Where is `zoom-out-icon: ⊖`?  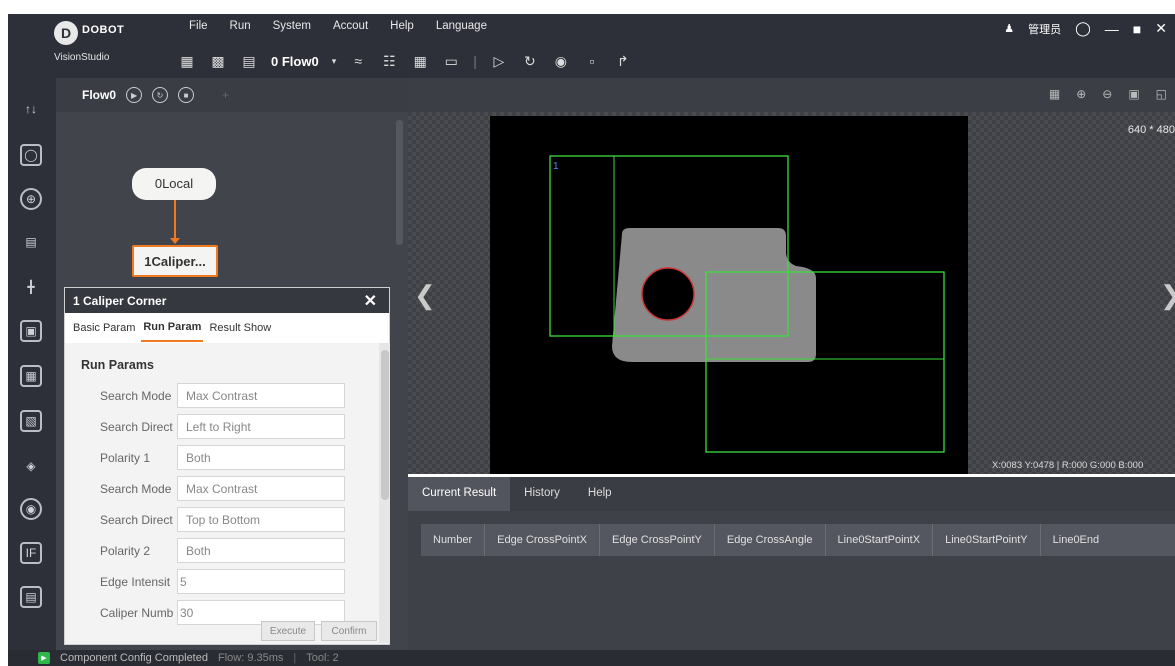 zoom-out-icon: ⊖ is located at coordinates (1107, 94).